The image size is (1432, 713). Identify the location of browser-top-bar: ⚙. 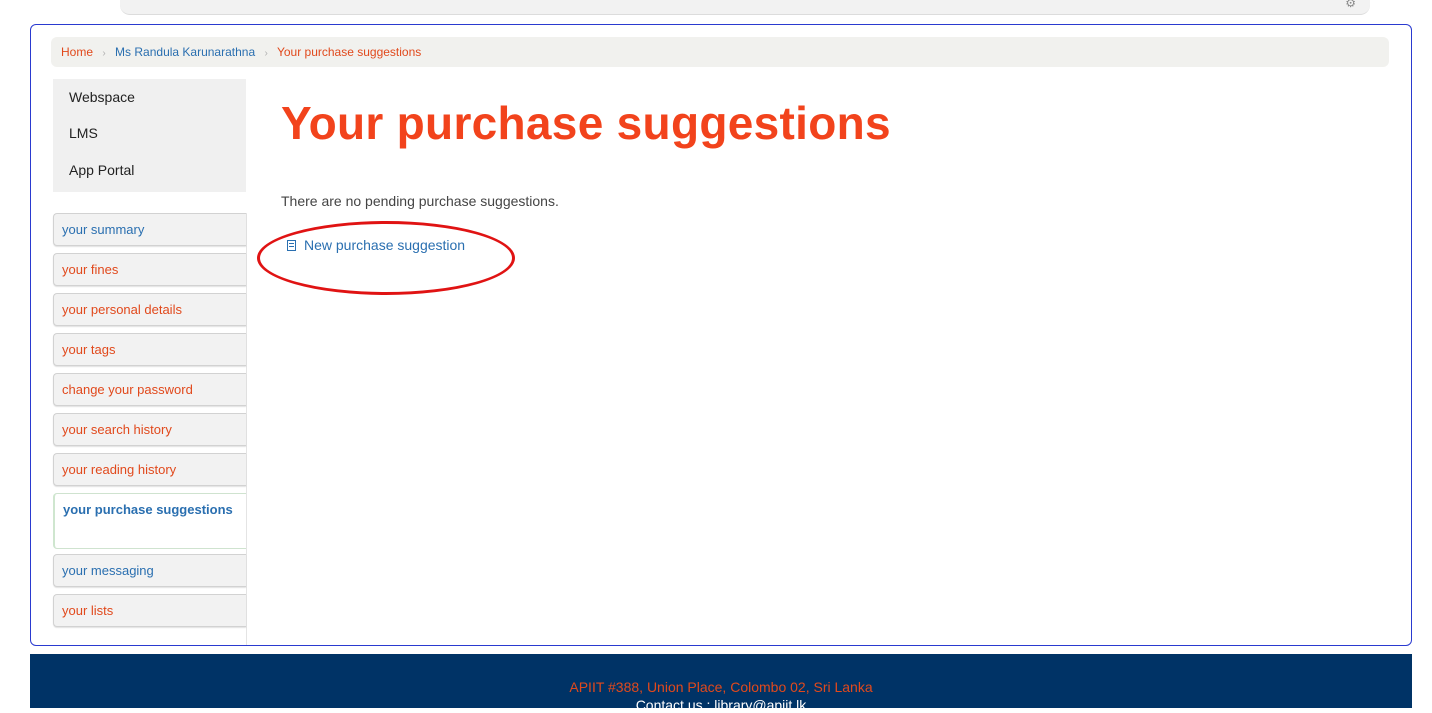
(745, 7).